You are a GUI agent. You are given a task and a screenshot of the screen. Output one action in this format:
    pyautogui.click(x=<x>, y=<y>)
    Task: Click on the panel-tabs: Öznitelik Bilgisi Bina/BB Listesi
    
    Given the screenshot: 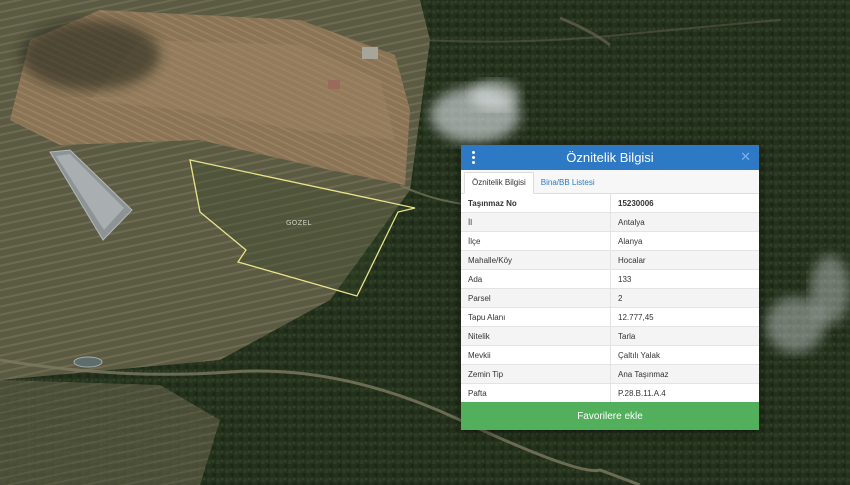 What is the action you would take?
    pyautogui.click(x=610, y=182)
    